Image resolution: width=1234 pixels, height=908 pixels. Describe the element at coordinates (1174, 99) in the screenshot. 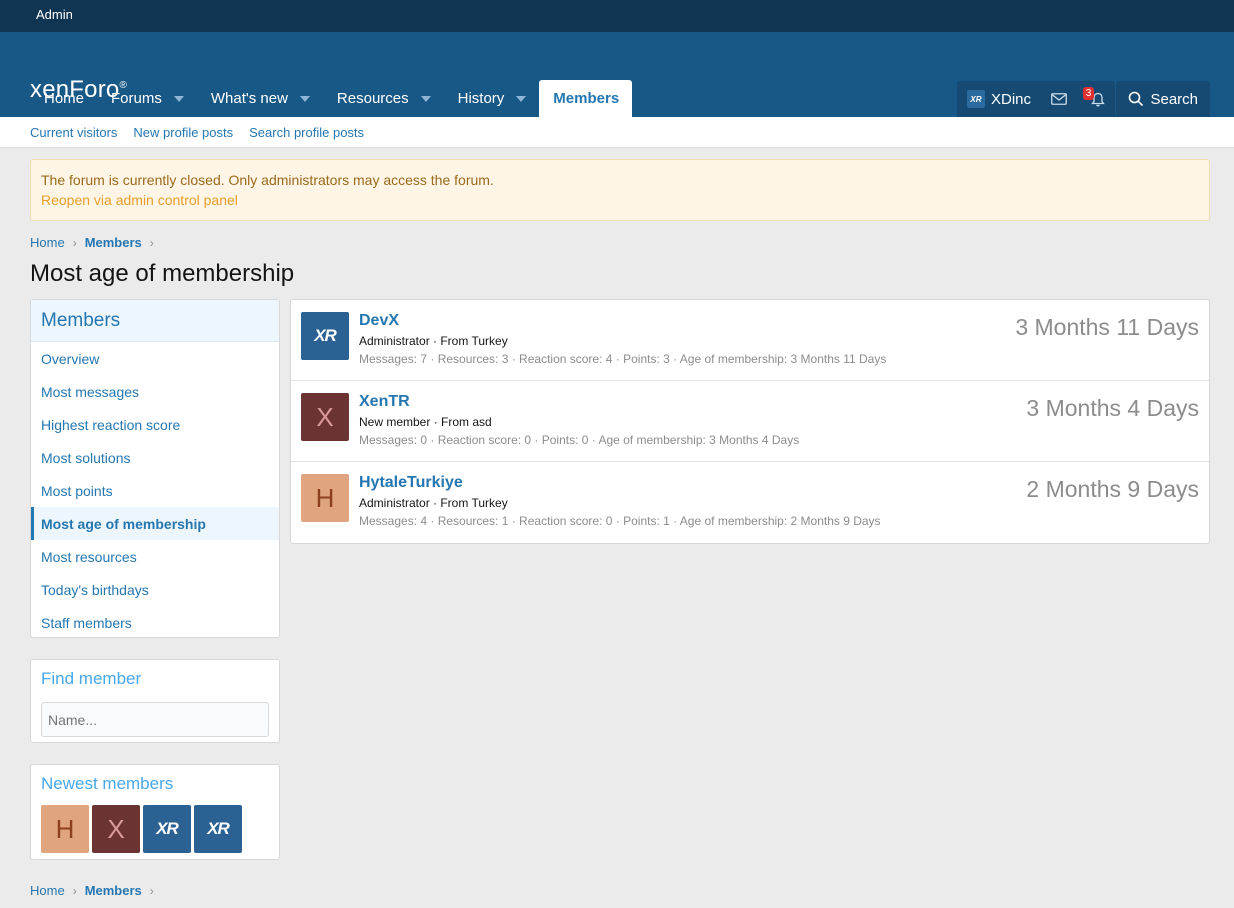

I see `search-label: Search` at that location.